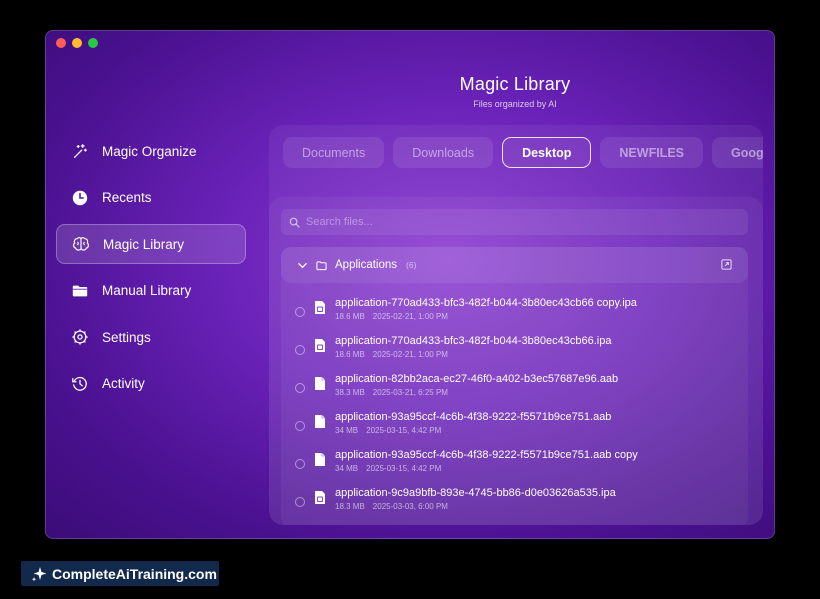 The height and width of the screenshot is (599, 820). Describe the element at coordinates (737, 152) in the screenshot. I see `tab-google: Googl` at that location.